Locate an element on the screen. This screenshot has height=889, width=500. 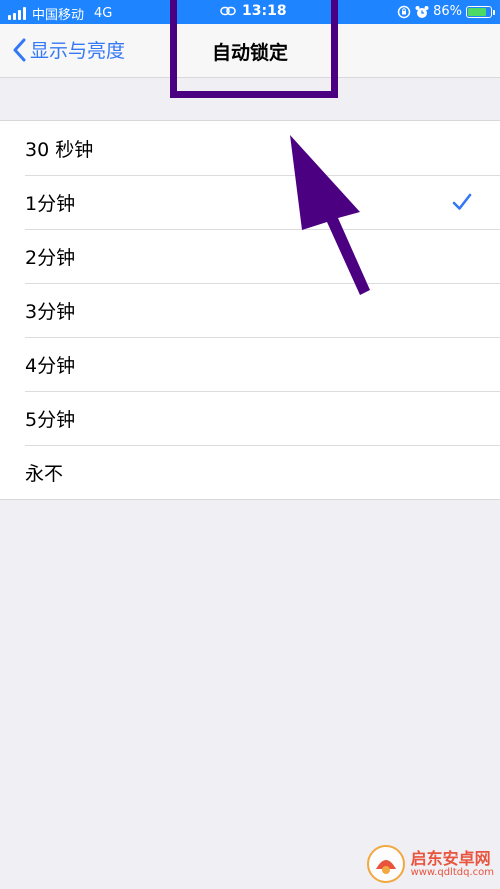
carrier-name: 中国移动 is located at coordinates (58, 15).